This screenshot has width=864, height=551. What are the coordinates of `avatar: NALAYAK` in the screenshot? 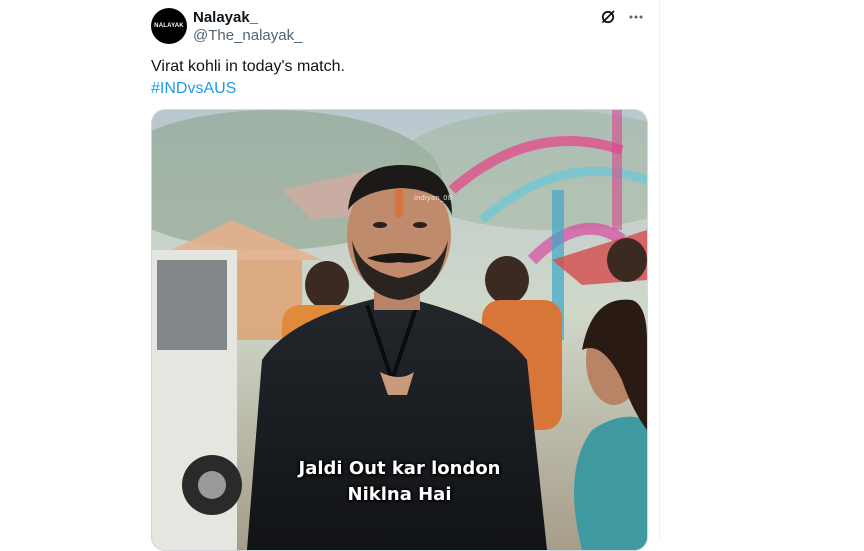 It's located at (169, 26).